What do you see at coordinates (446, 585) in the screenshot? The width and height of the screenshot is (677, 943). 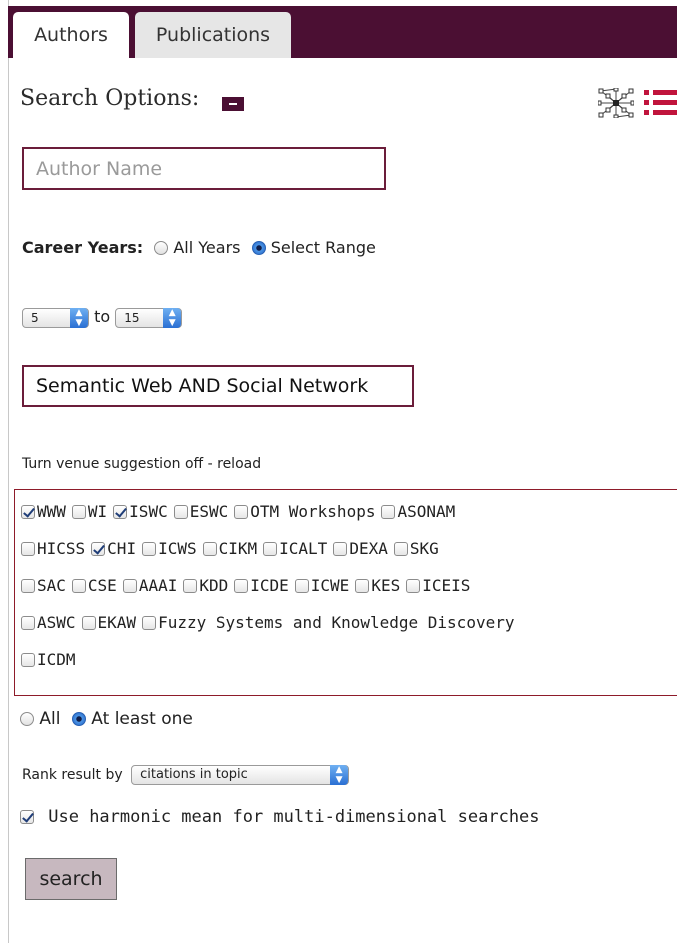 I see `venue-label: ICEIS` at bounding box center [446, 585].